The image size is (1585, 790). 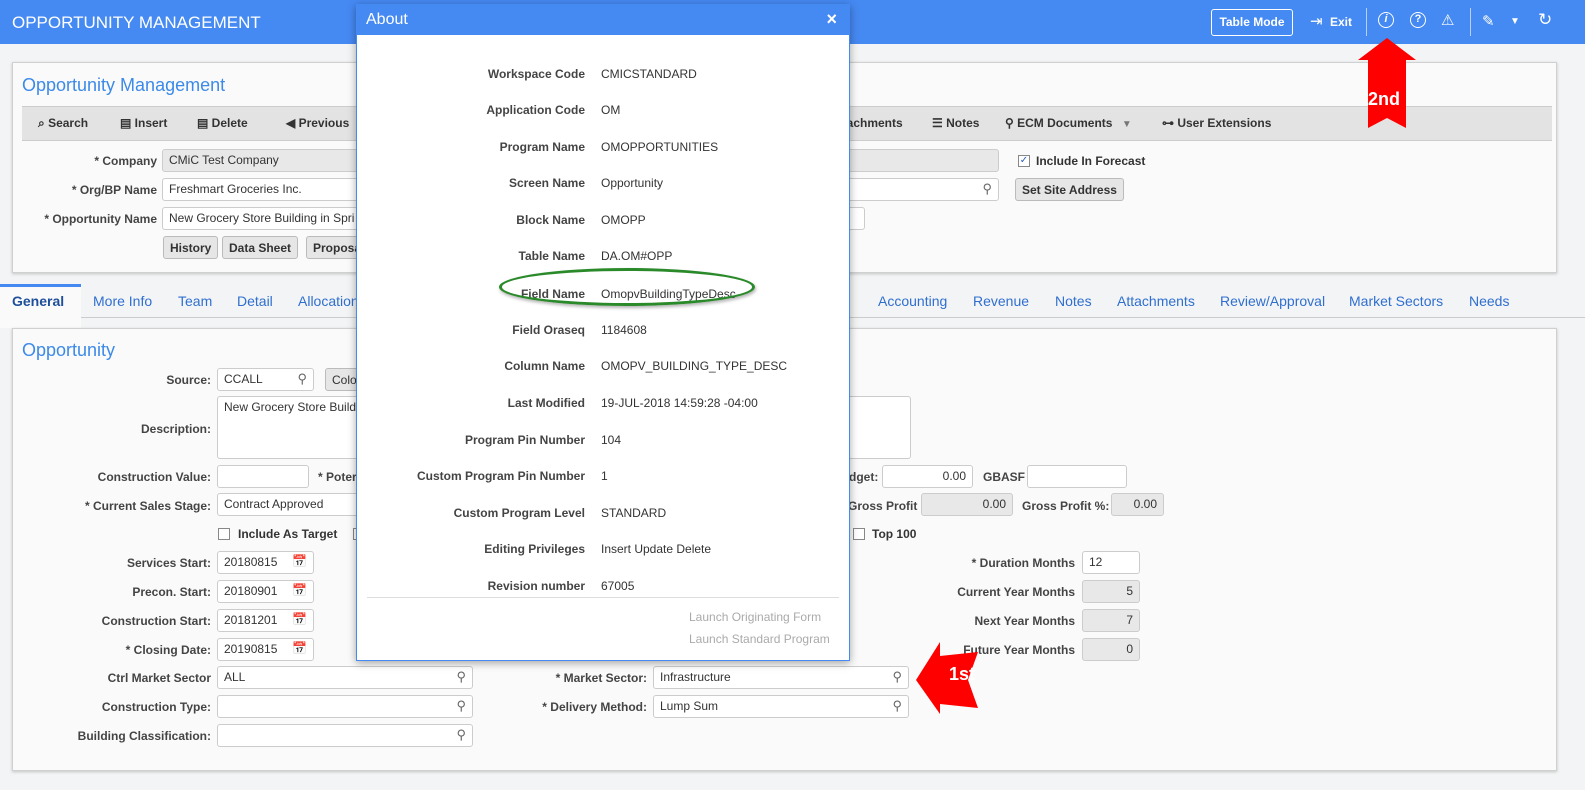 I want to click on about-row-value: 67005, so click(x=618, y=586).